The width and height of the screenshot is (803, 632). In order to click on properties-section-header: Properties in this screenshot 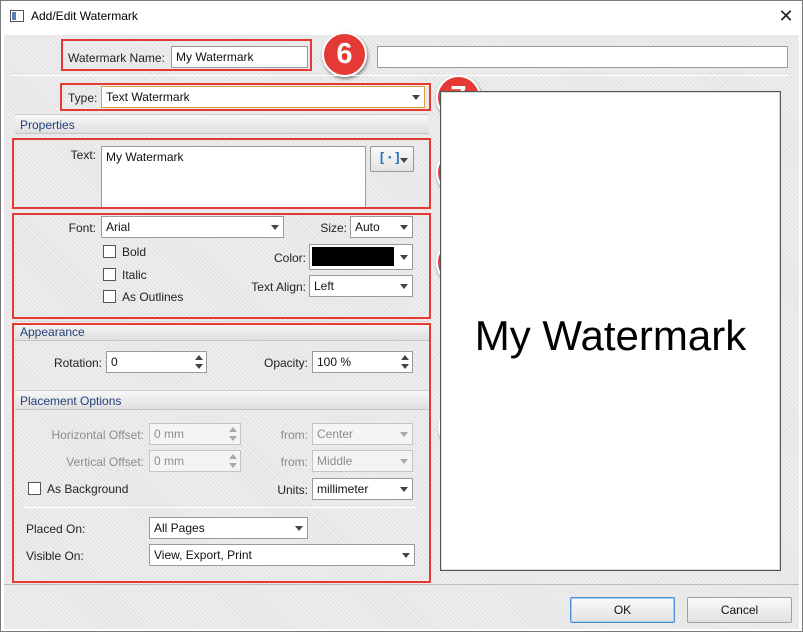, I will do `click(222, 124)`.